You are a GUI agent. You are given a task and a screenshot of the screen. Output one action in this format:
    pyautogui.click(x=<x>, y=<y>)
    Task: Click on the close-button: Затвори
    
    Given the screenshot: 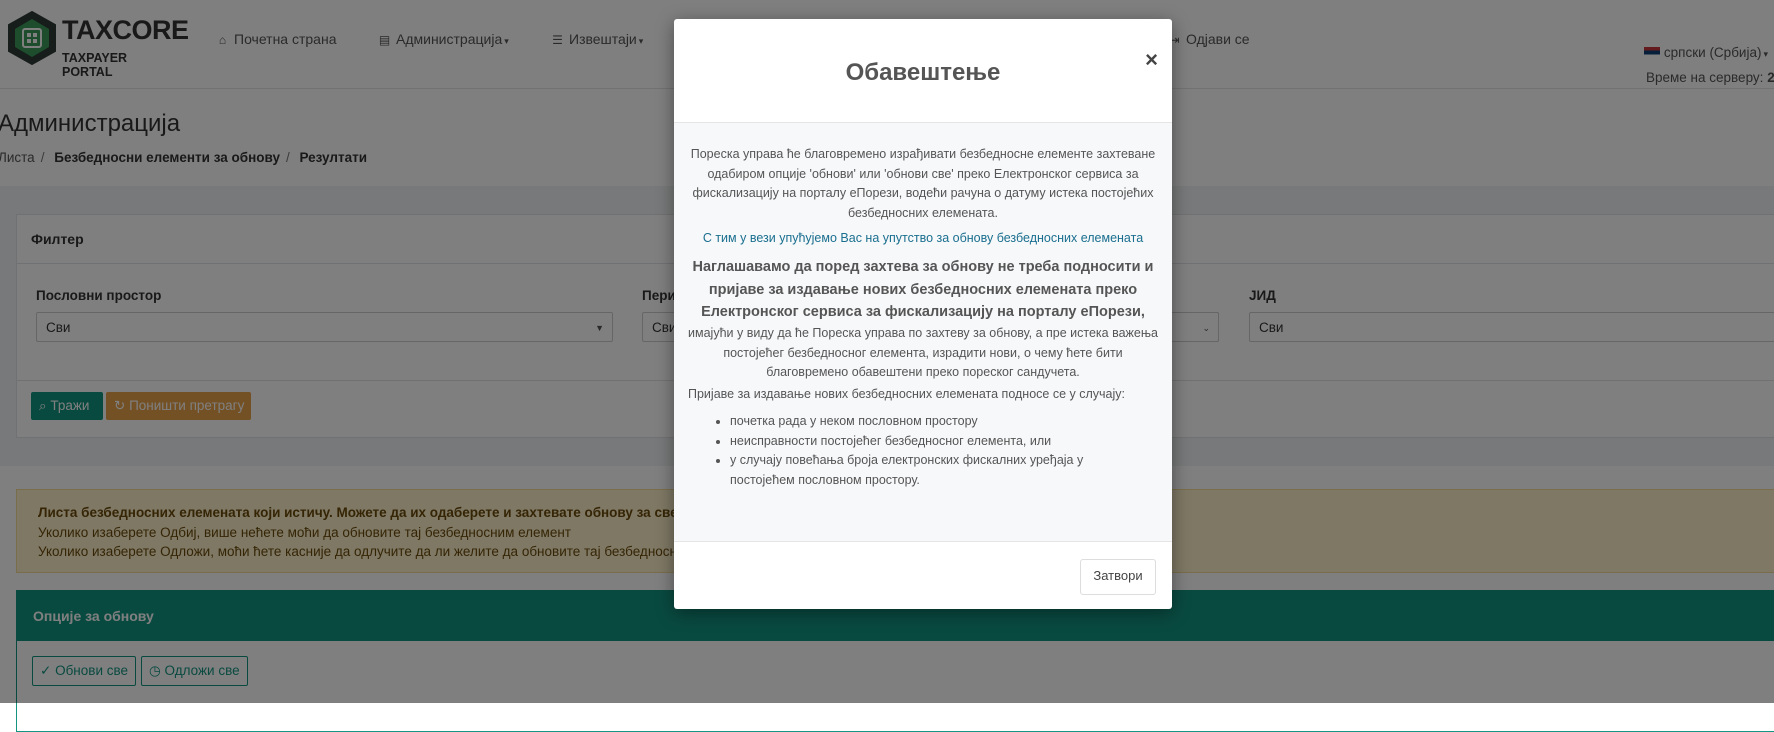 What is the action you would take?
    pyautogui.click(x=1118, y=577)
    